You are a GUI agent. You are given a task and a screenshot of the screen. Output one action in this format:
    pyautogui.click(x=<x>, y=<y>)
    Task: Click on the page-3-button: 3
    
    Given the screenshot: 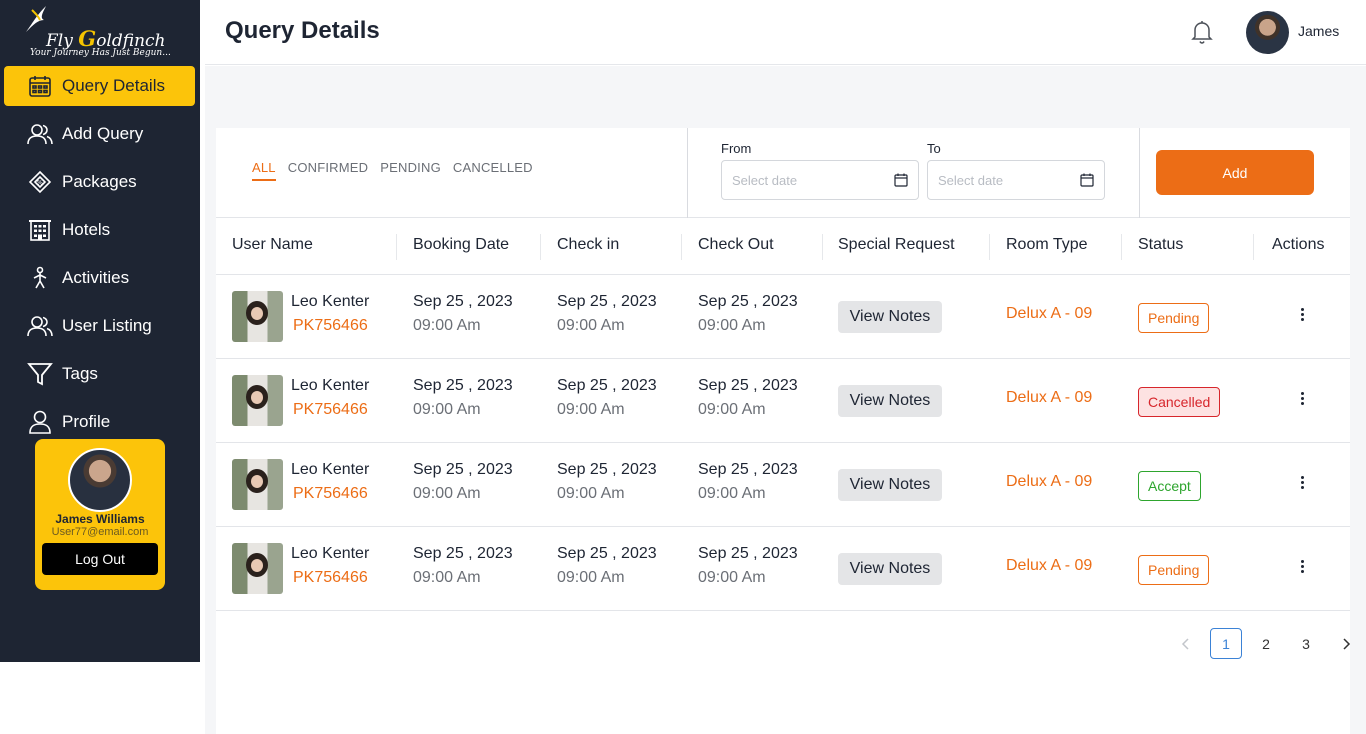 What is the action you would take?
    pyautogui.click(x=1306, y=643)
    